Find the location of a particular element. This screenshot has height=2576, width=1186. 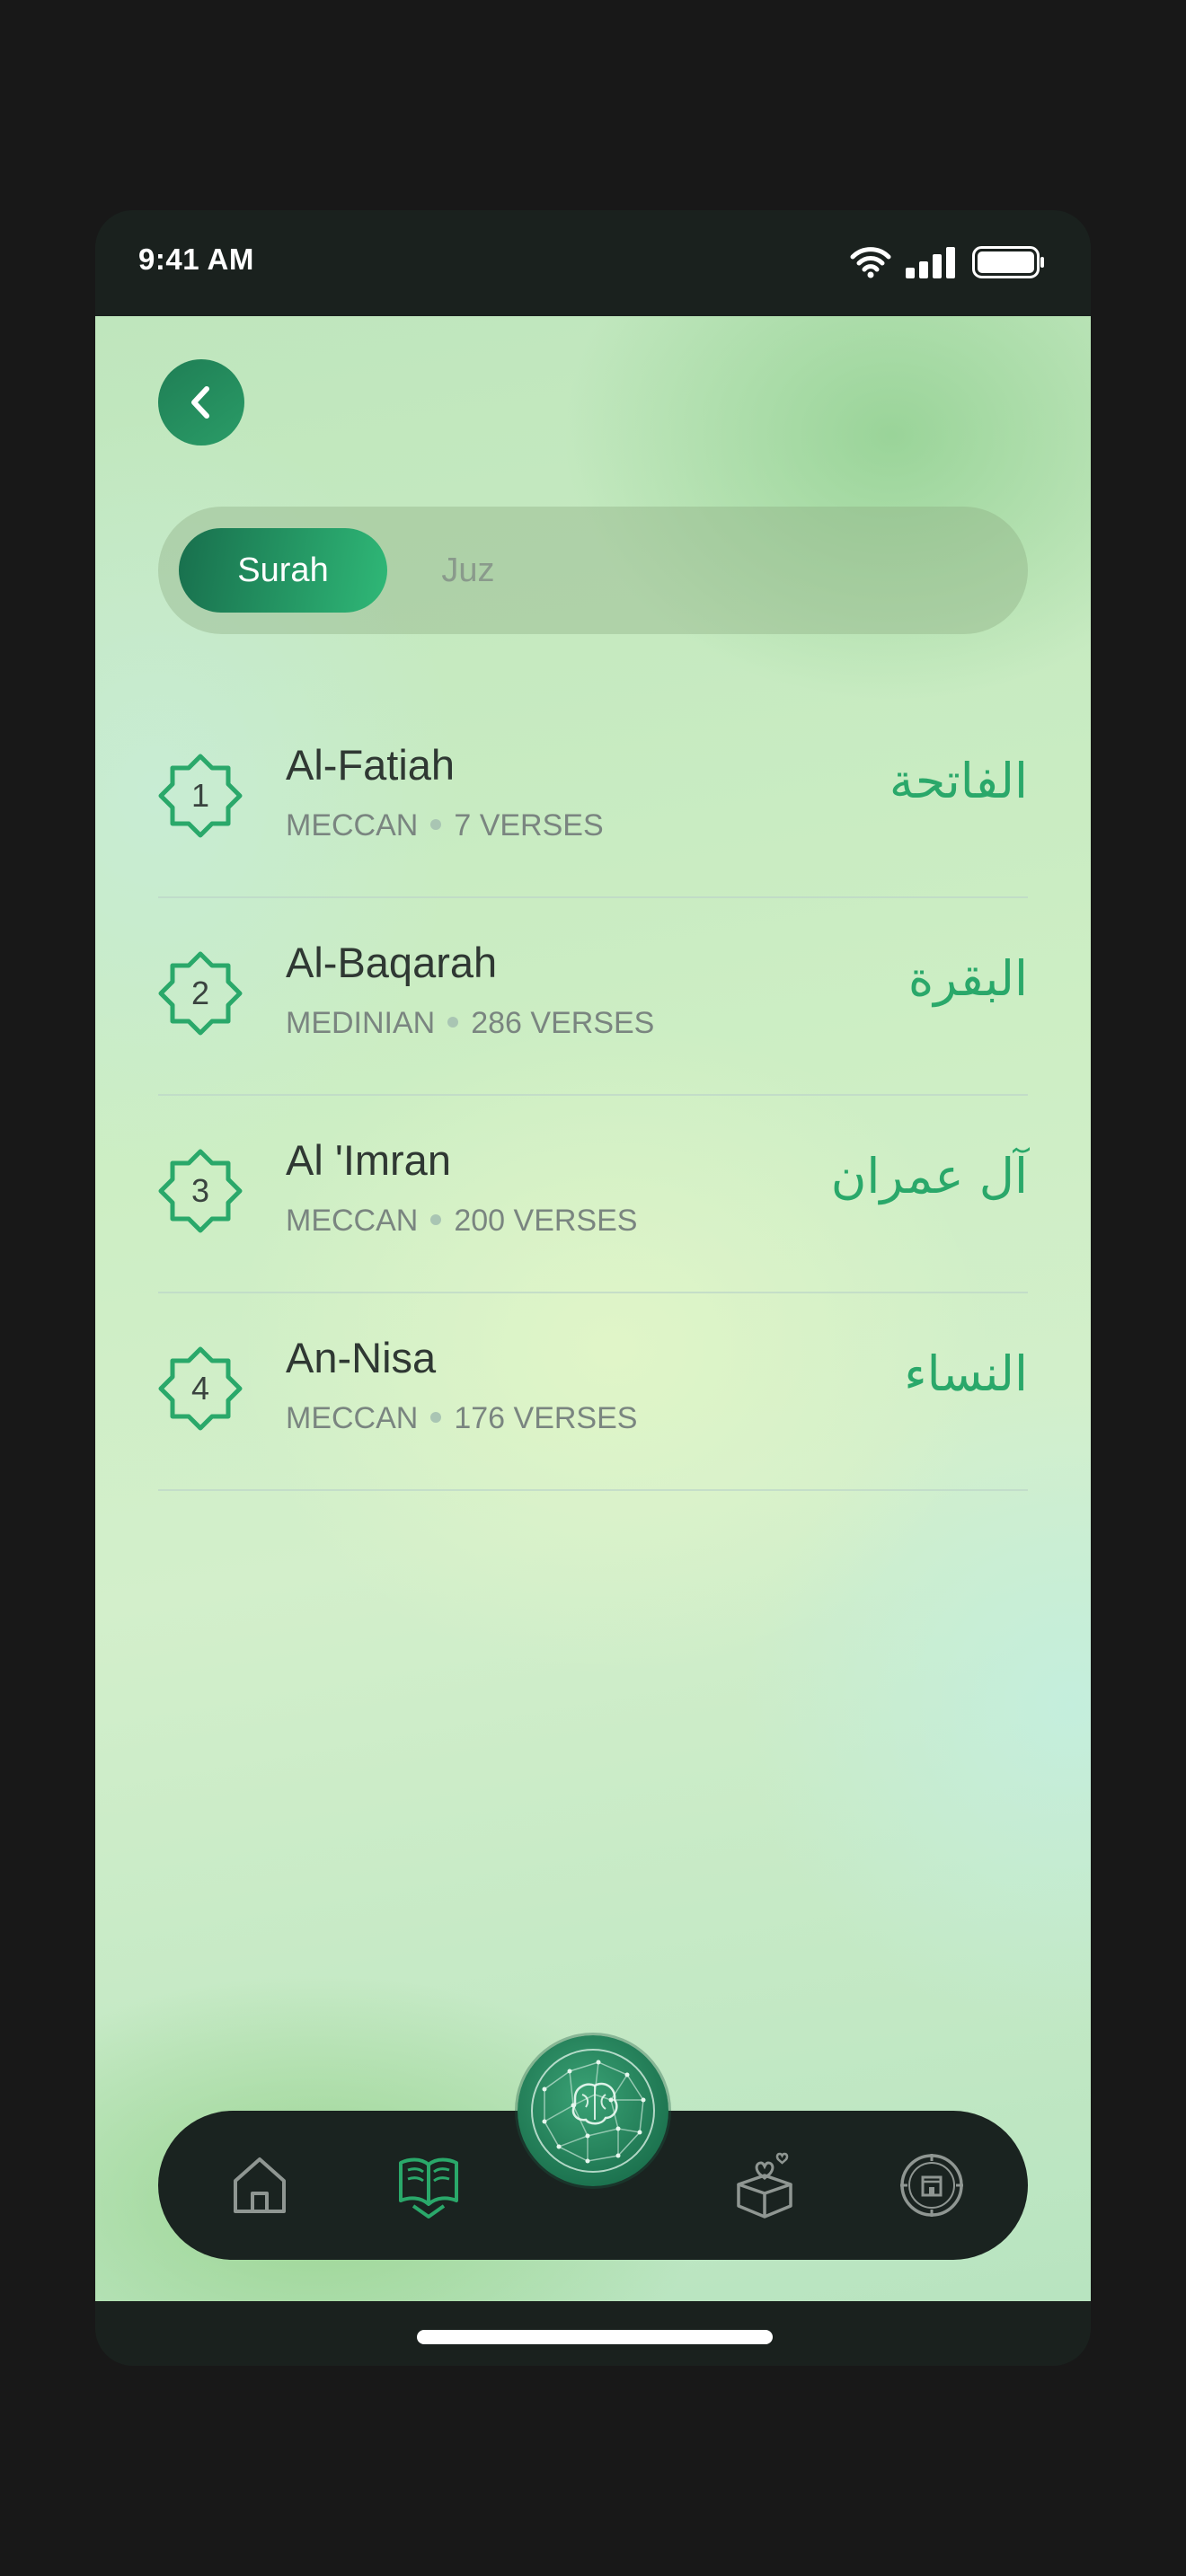

charity-box-icon is located at coordinates (764, 2185).